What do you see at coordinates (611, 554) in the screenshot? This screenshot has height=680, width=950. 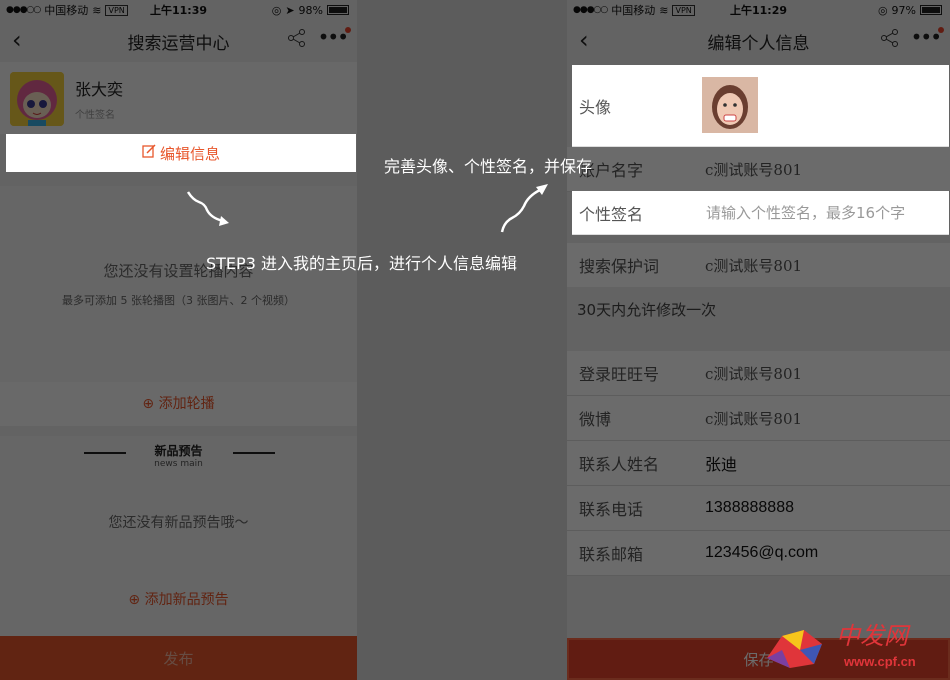 I see `row-label: 联系邮箱` at bounding box center [611, 554].